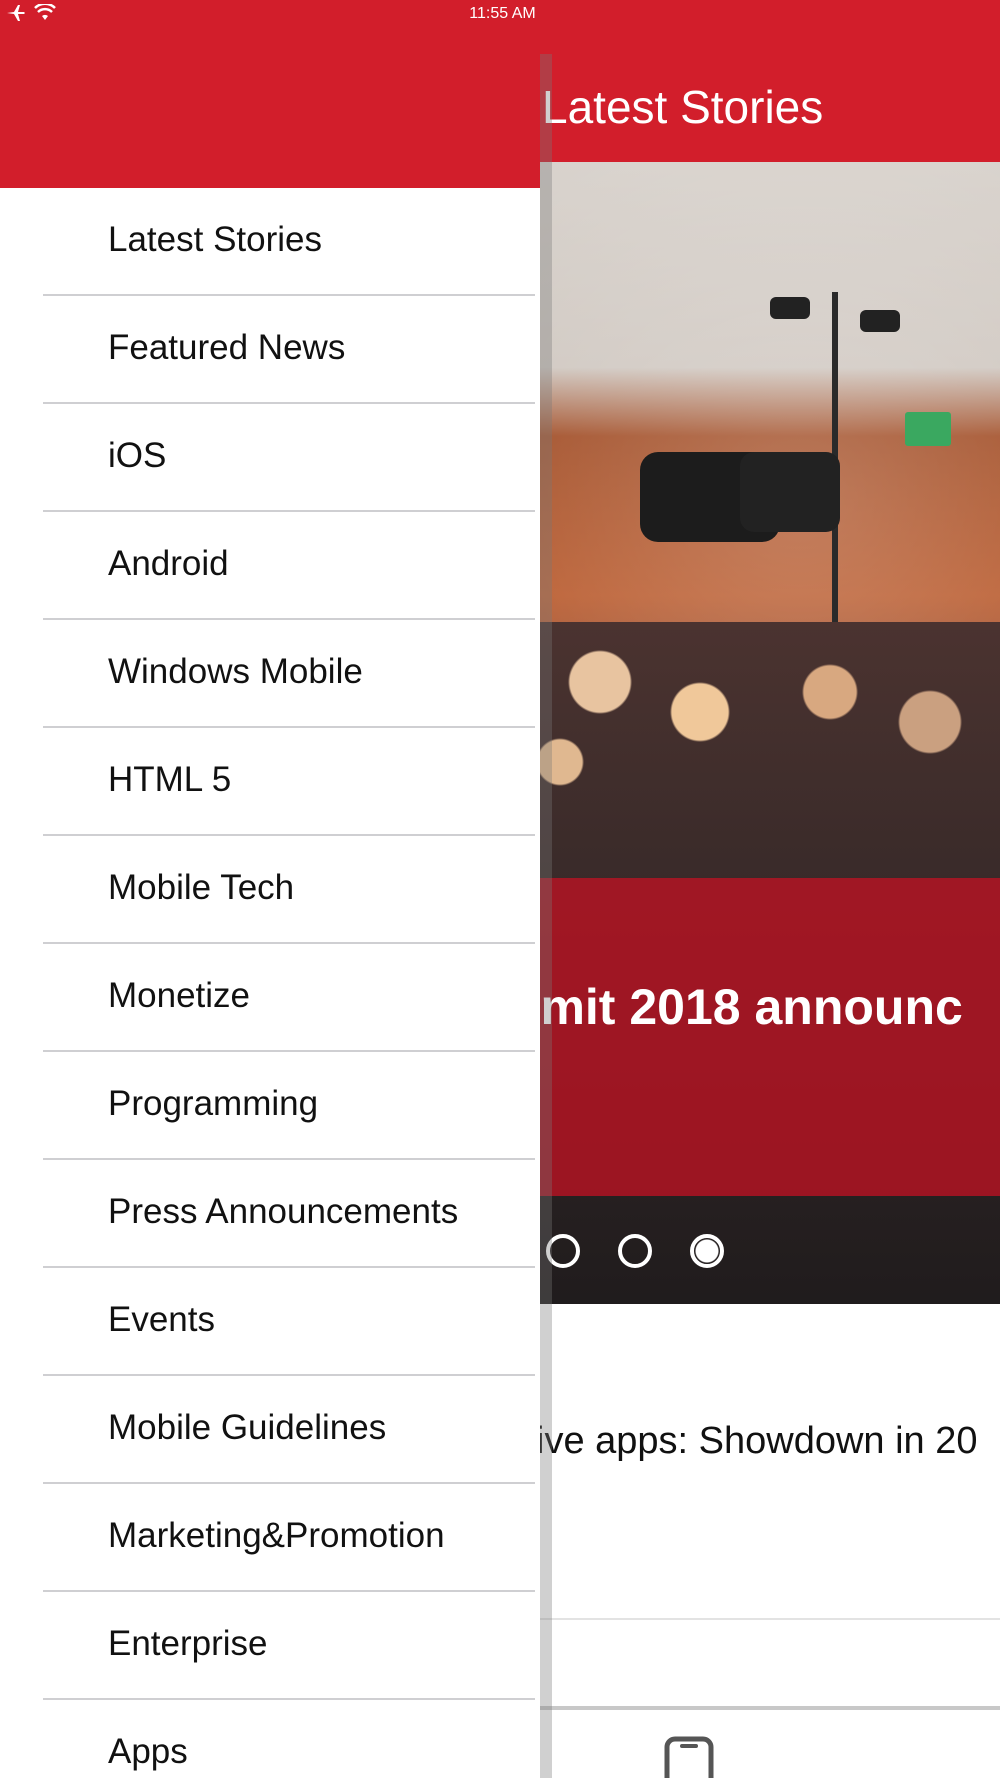 This screenshot has height=1778, width=1000. What do you see at coordinates (770, 1708) in the screenshot?
I see `tab-bar-border` at bounding box center [770, 1708].